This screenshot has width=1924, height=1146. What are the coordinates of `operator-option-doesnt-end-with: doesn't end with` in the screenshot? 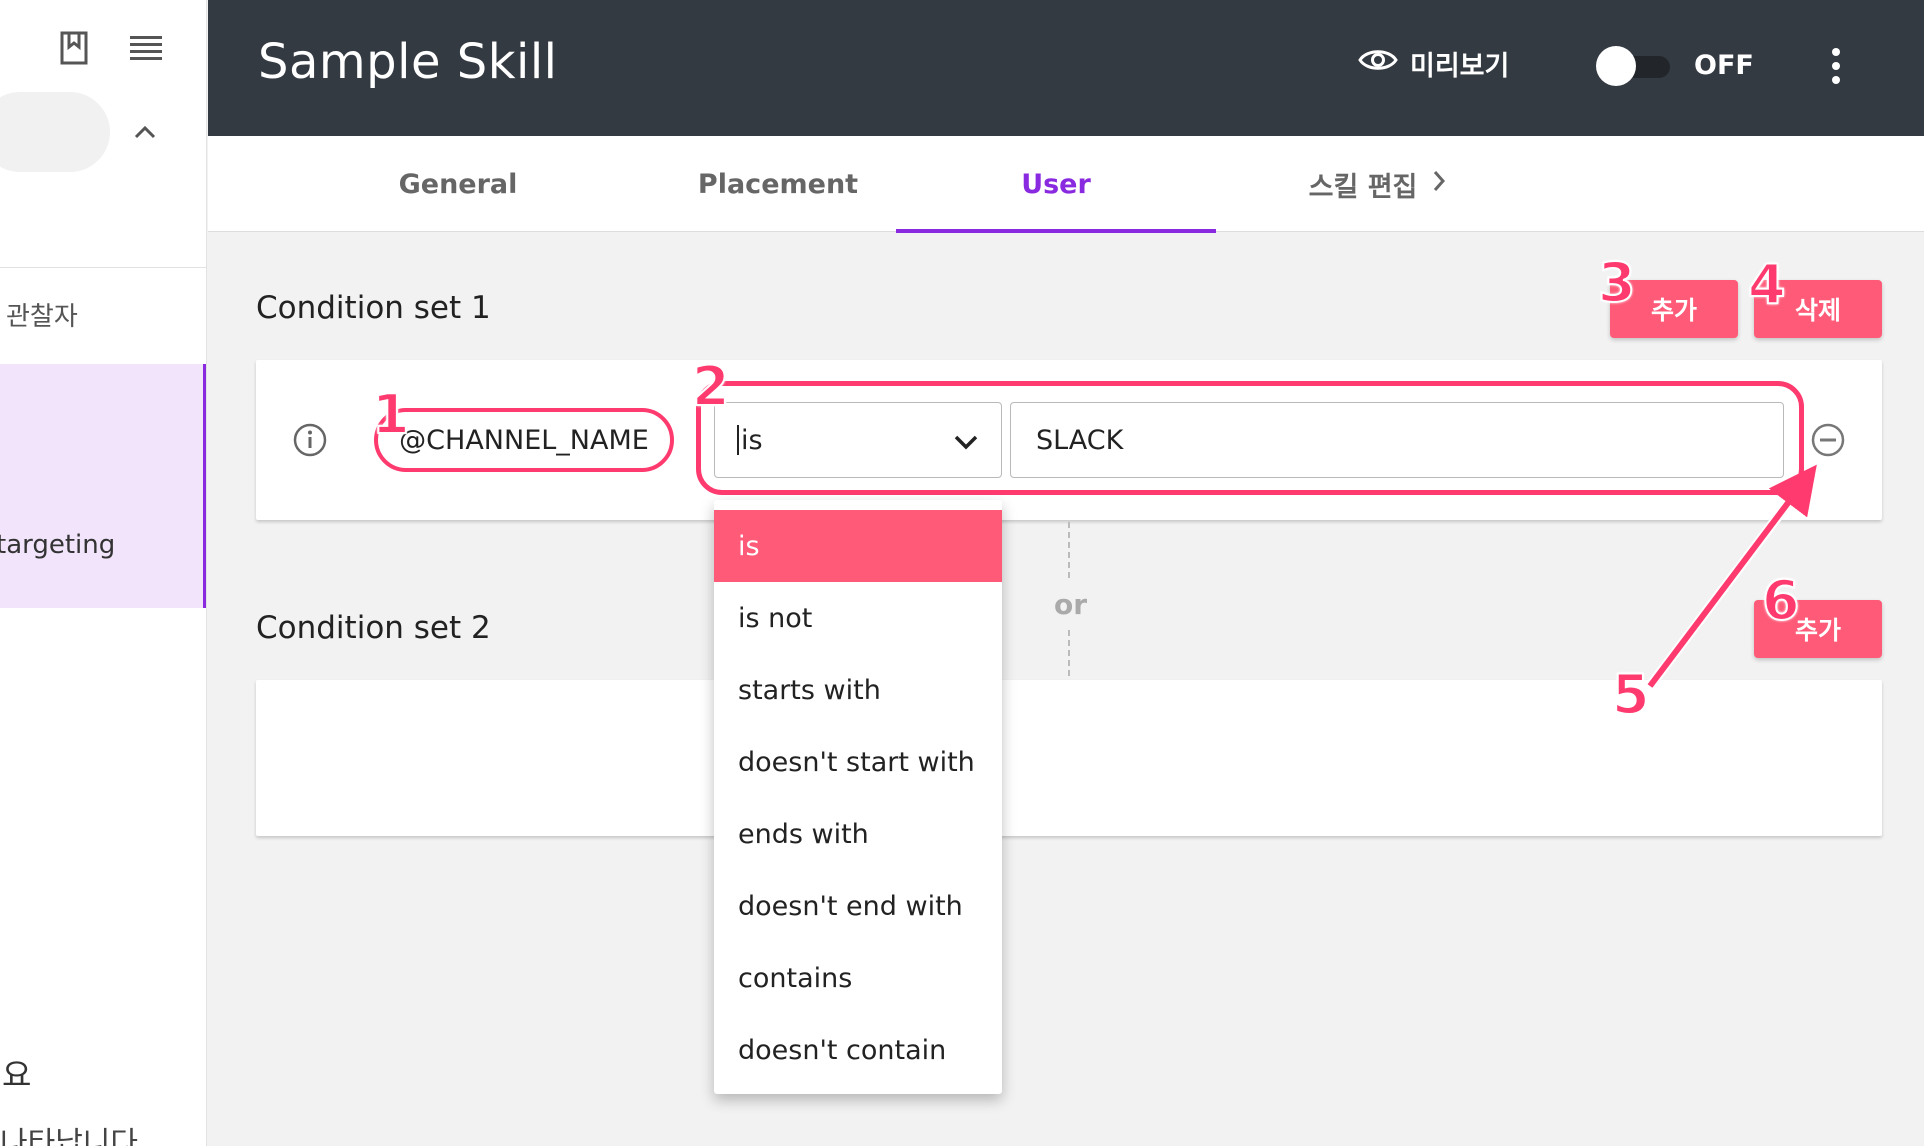 It's located at (858, 906).